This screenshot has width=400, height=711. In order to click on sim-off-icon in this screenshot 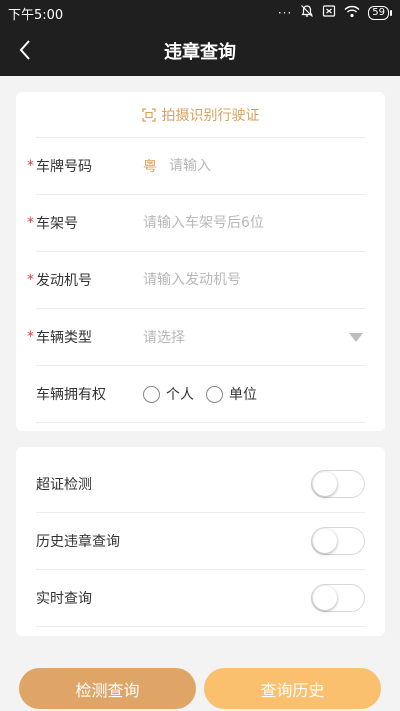, I will do `click(329, 13)`.